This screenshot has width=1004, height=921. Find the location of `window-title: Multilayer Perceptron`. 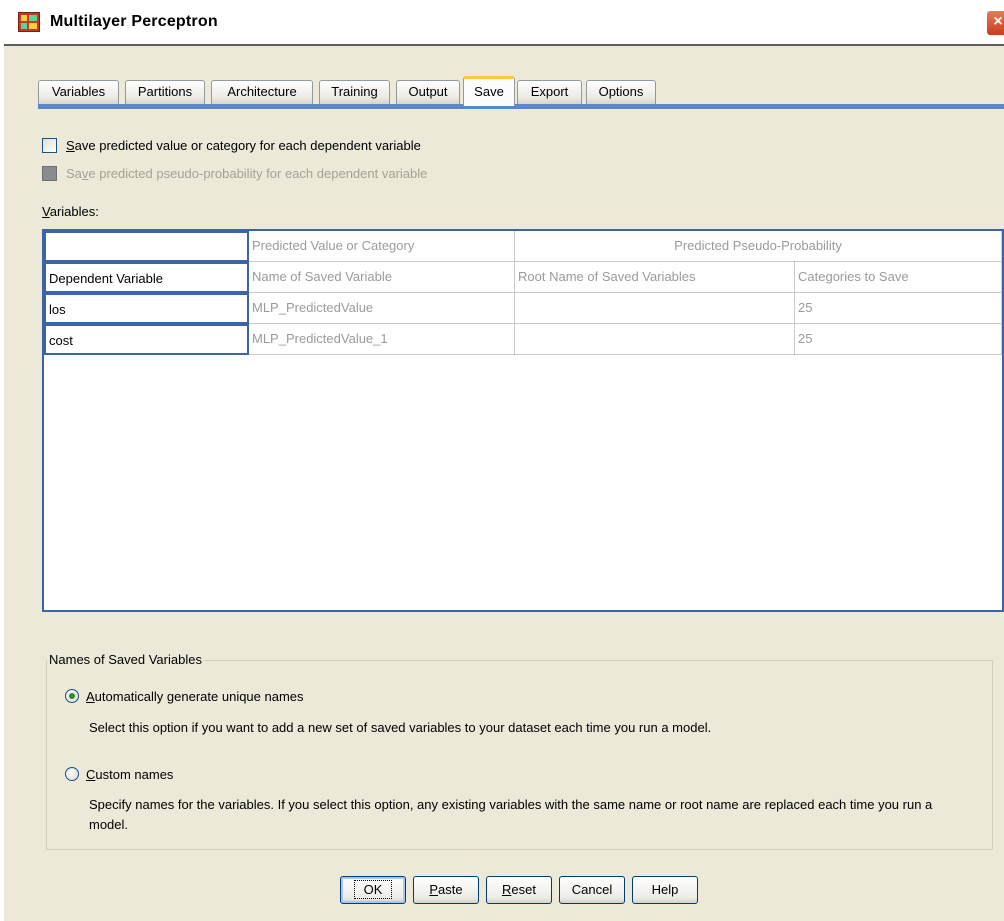

window-title: Multilayer Perceptron is located at coordinates (134, 21).